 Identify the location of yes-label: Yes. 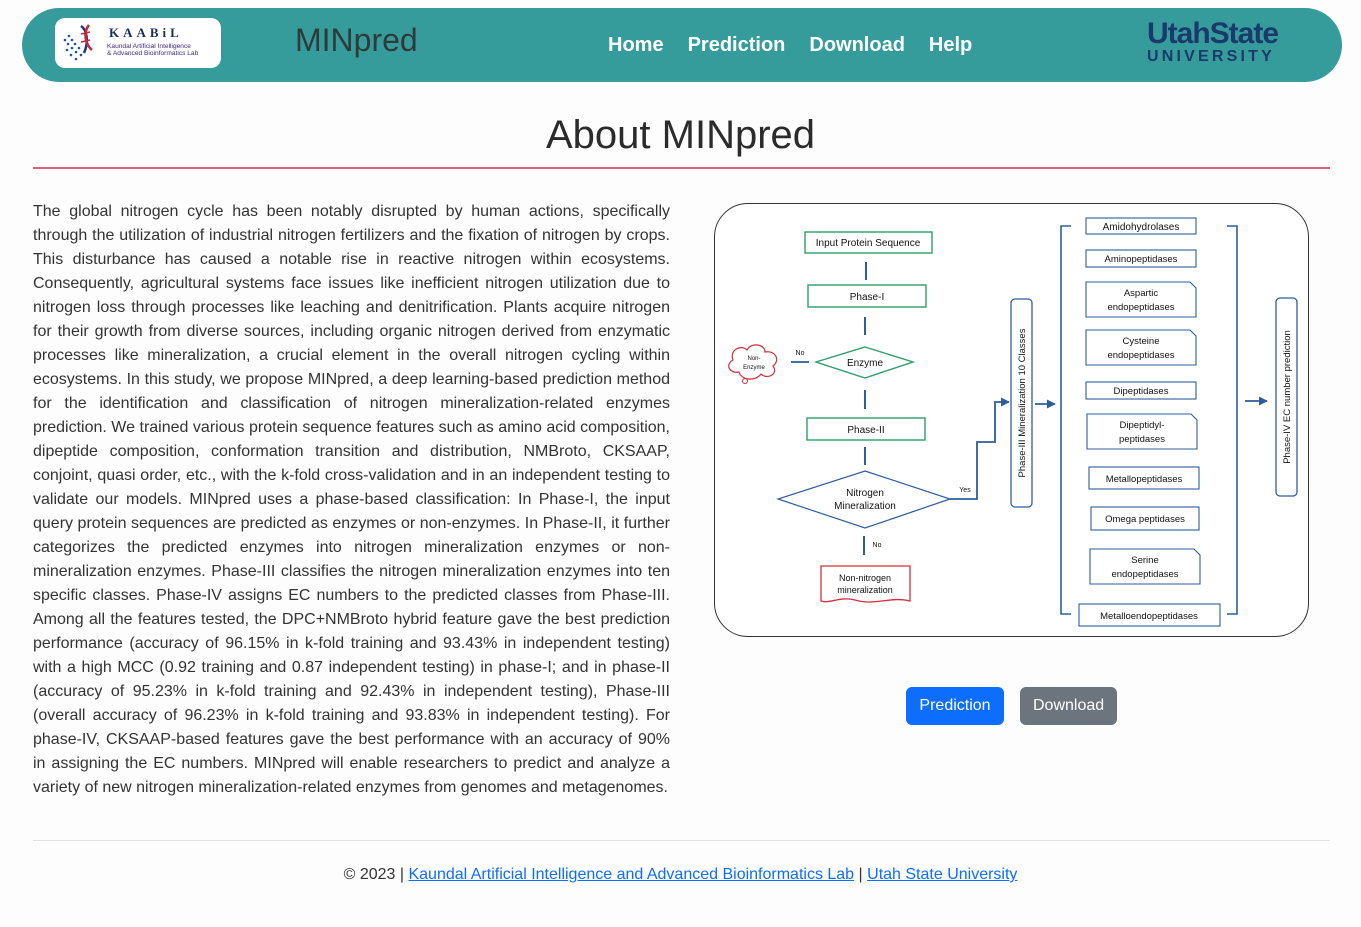
(965, 490).